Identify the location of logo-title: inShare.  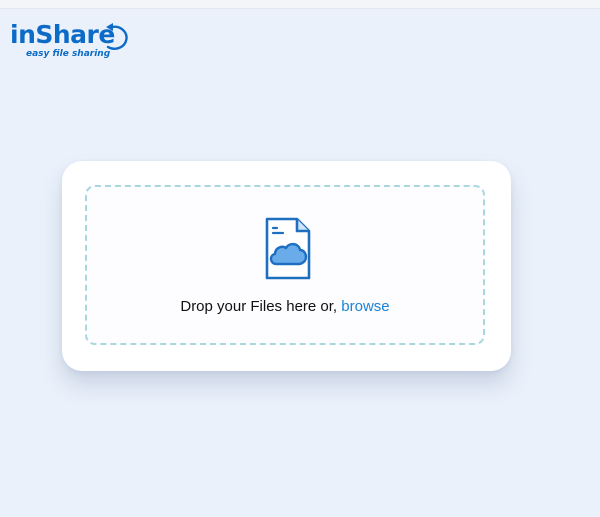
(62, 34).